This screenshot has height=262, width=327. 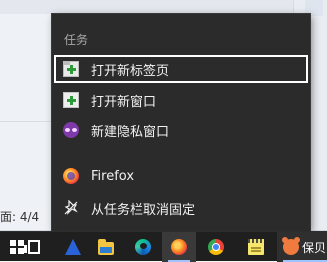 I want to click on edge-icon, so click(x=143, y=247).